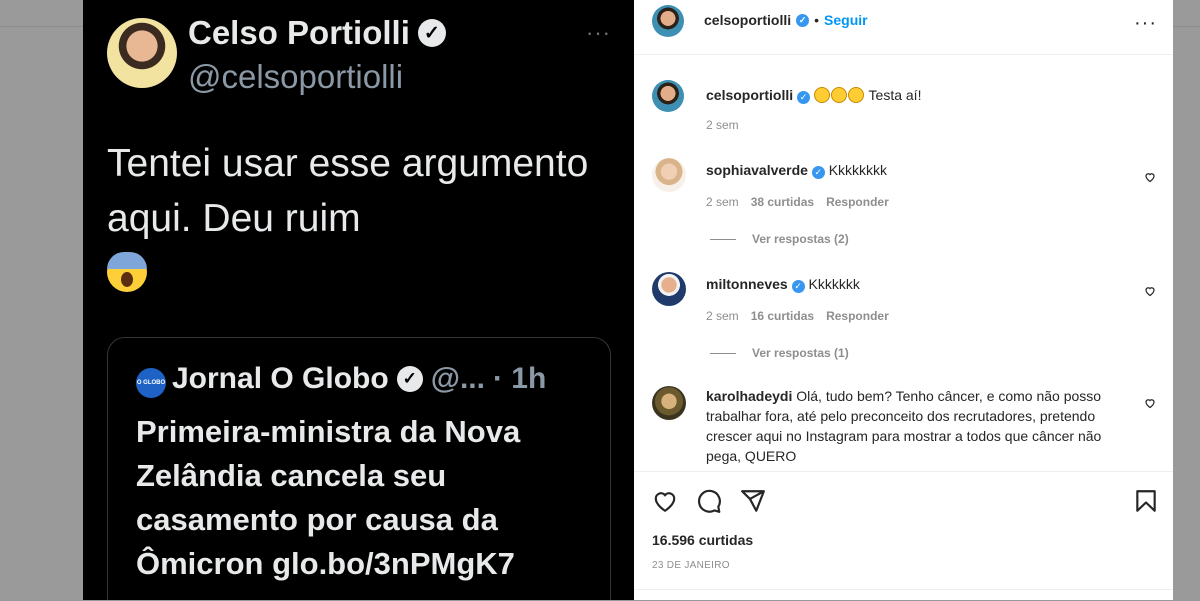 Image resolution: width=1200 pixels, height=601 pixels. Describe the element at coordinates (916, 284) in the screenshot. I see `comment-text: miltonneves ✓ Kkkkkkk` at that location.